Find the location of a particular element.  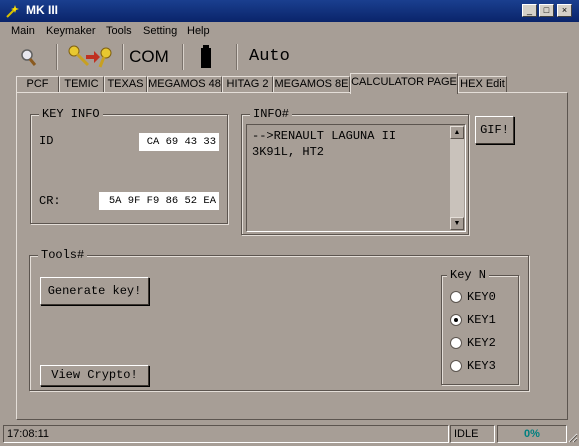

status-bar: 17:08:11 IDLE 0% is located at coordinates (289, 434).